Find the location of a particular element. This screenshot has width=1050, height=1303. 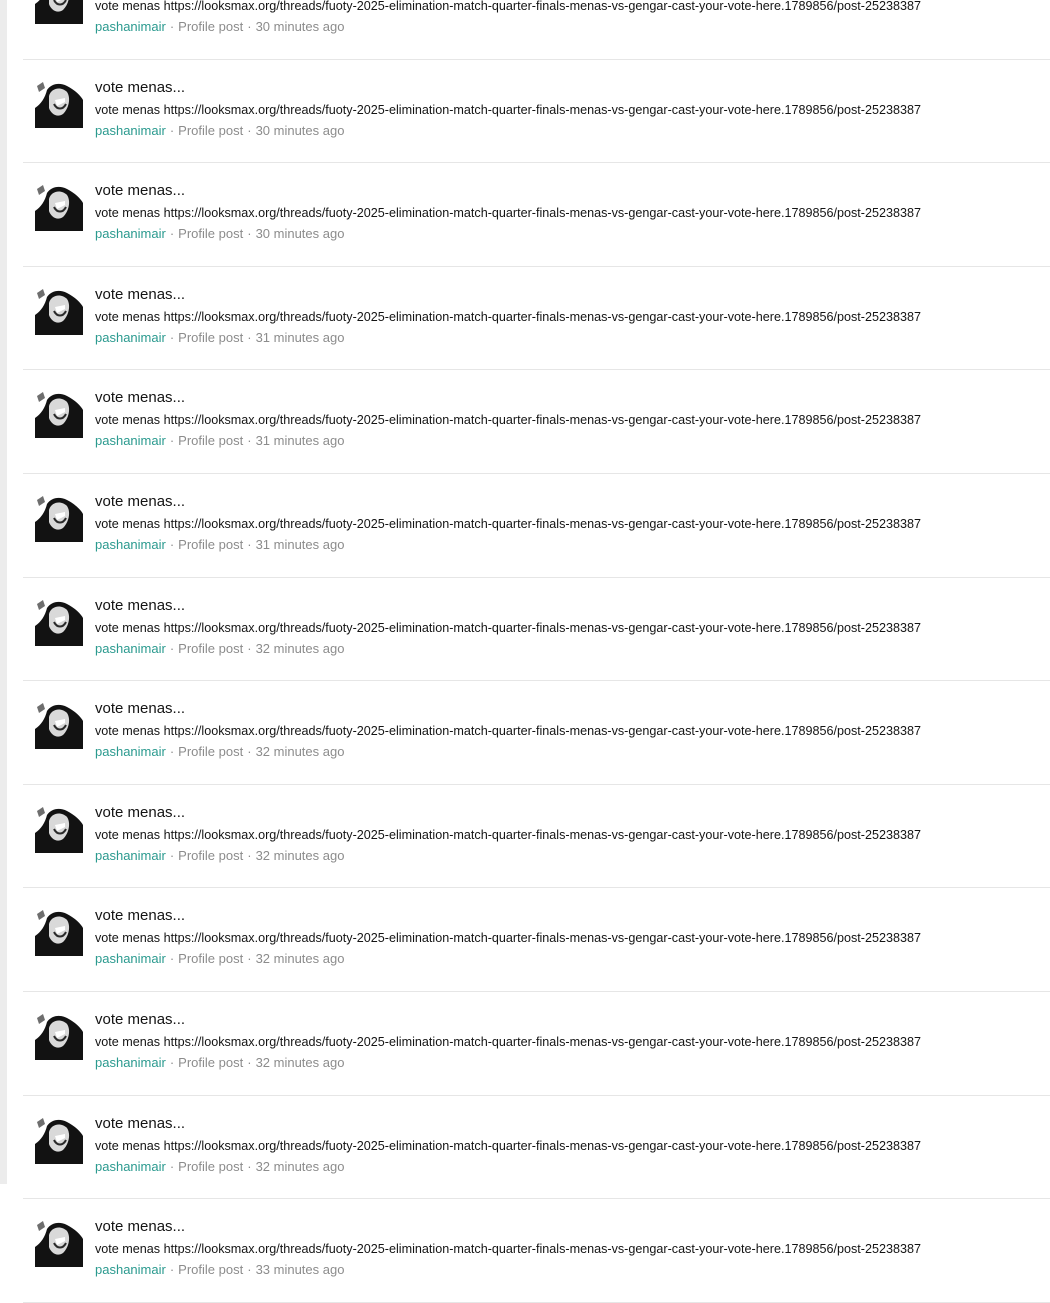

post-meta: pashanimair · Profile post · 30 minutes ago is located at coordinates (567, 234).